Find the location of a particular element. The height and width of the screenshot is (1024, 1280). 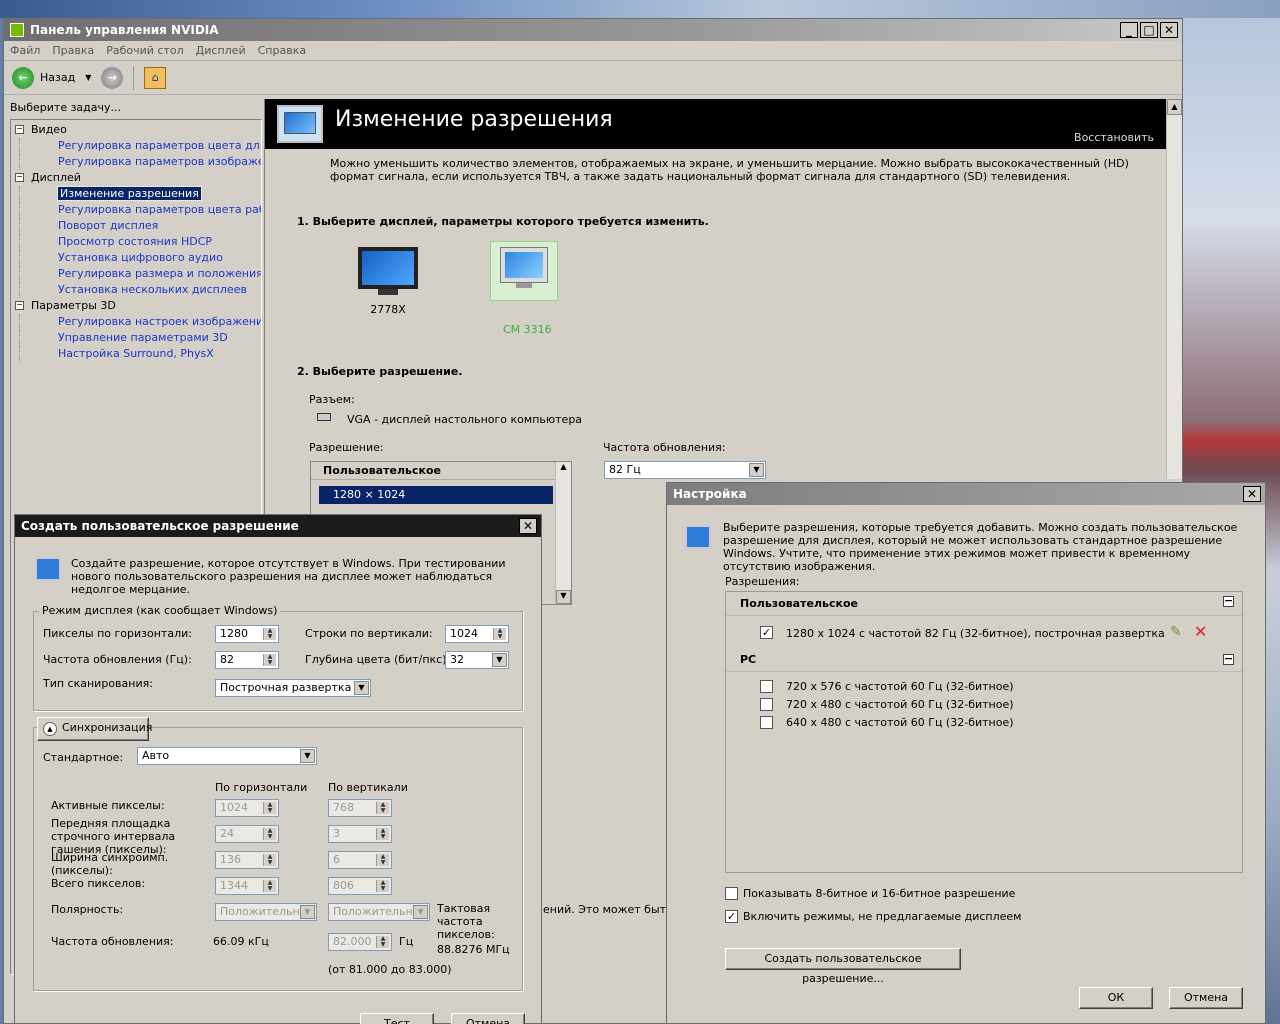

sync-toggle-button: ▲ Синхронизация is located at coordinates (94, 729).